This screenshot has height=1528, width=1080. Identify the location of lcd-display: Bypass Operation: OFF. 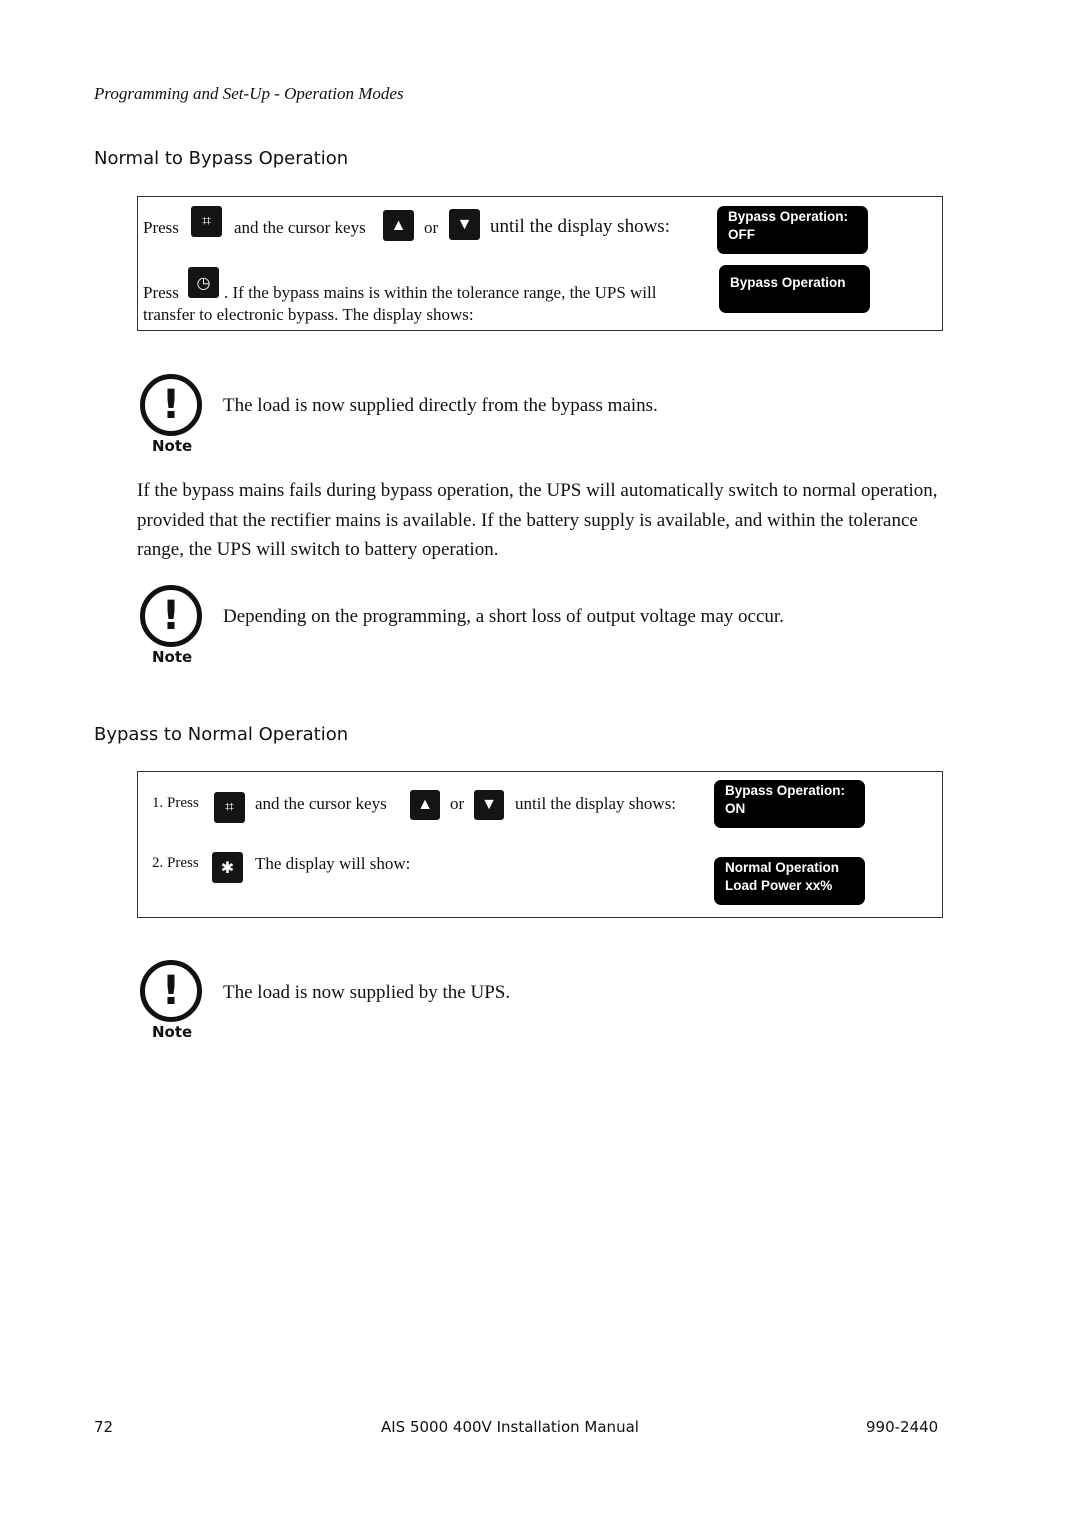
(792, 230).